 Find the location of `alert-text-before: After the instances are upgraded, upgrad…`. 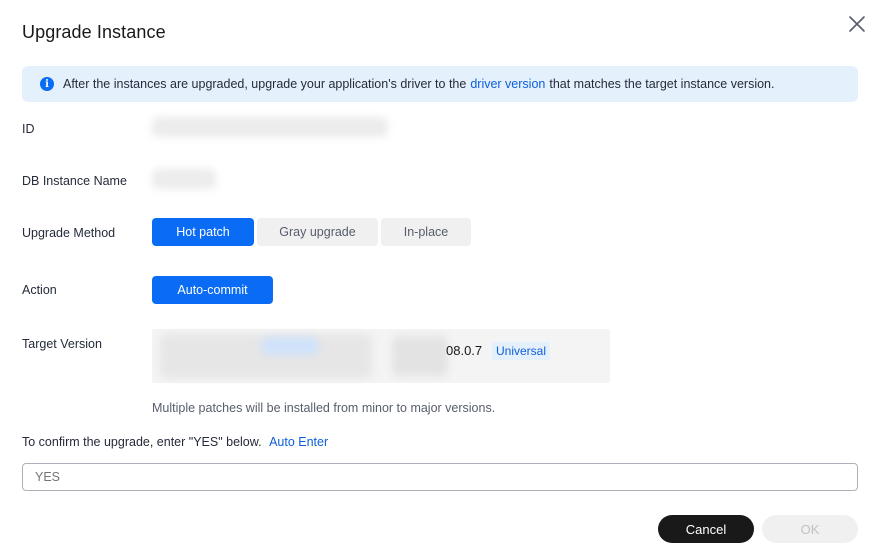

alert-text-before: After the instances are upgraded, upgrad… is located at coordinates (265, 84).